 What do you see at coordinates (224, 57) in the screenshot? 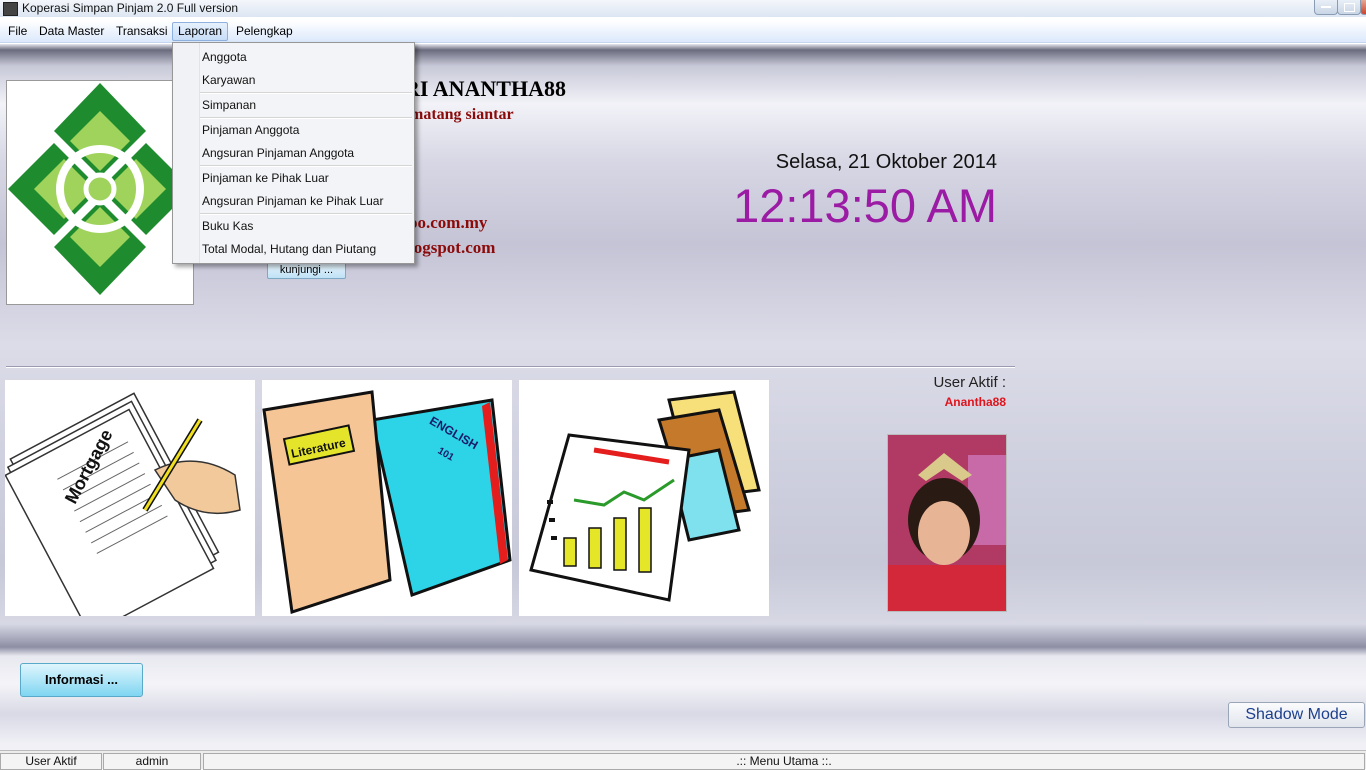
I see `menu-item-anggota: Anggota` at bounding box center [224, 57].